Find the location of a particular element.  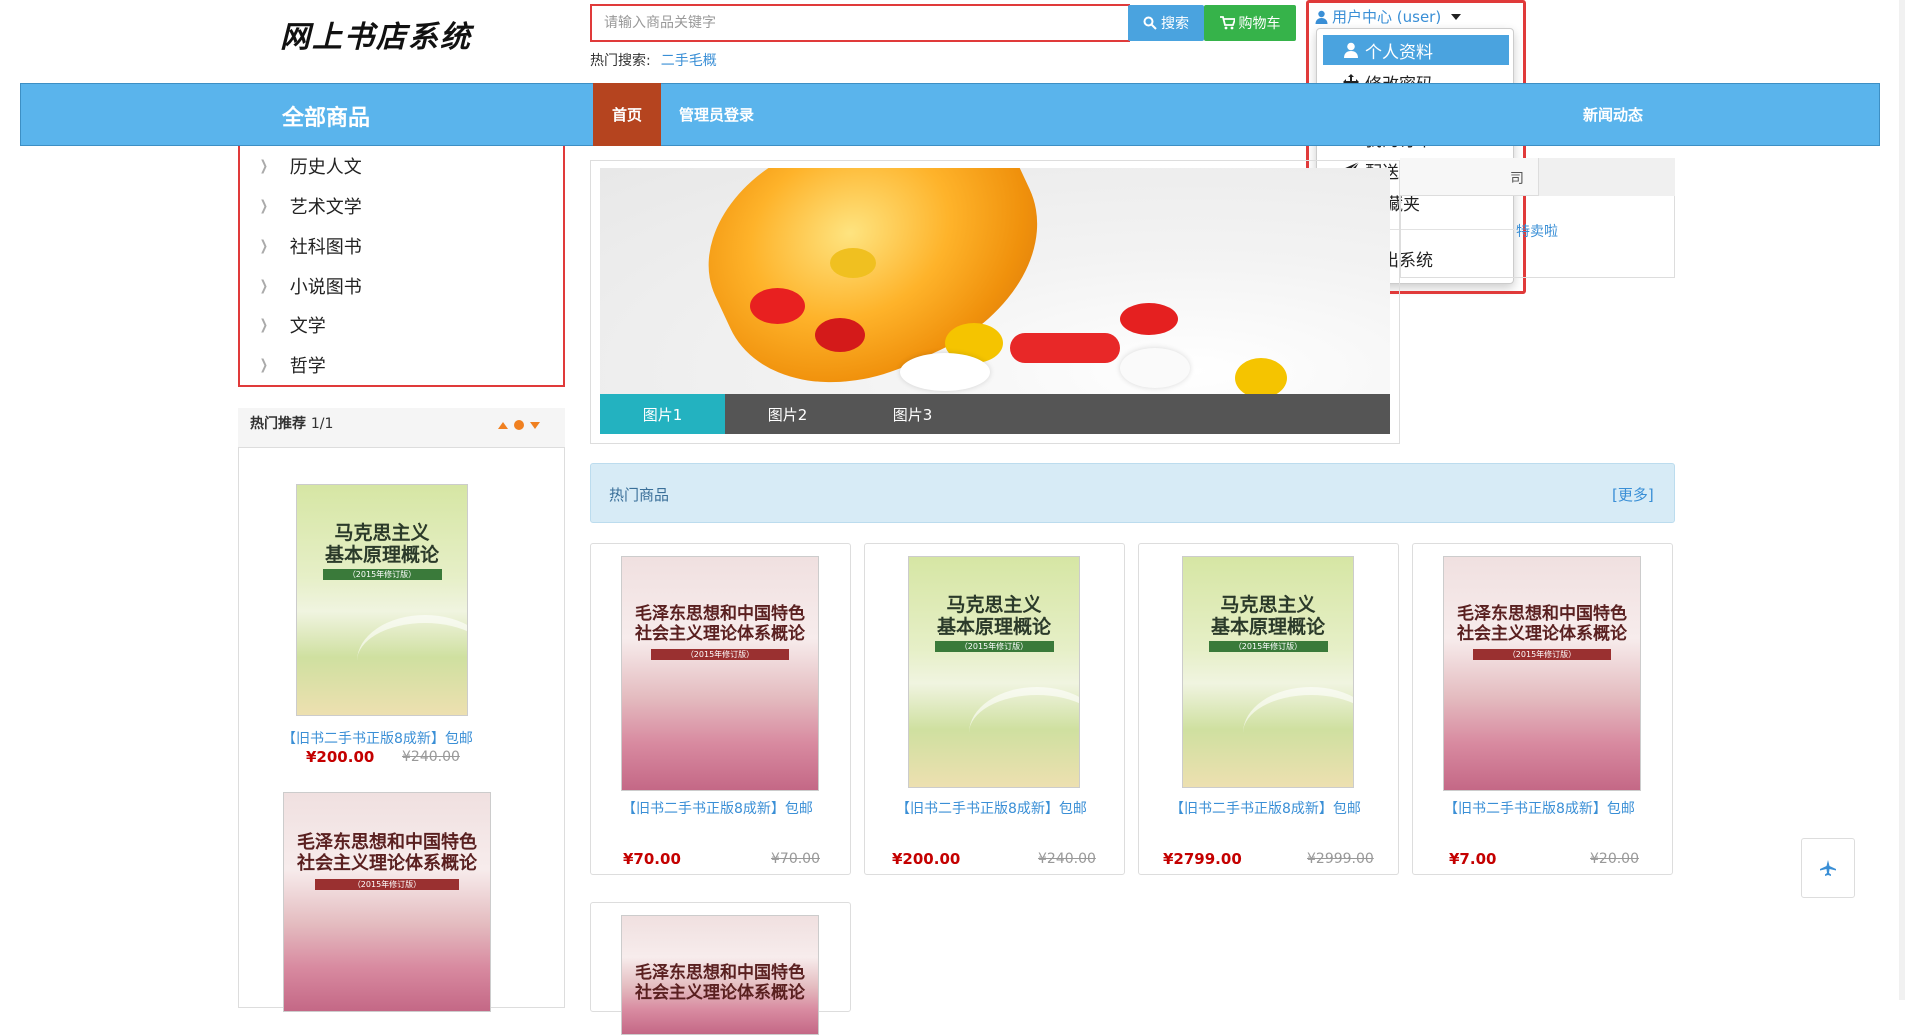

product-old-price: ¥240.00 is located at coordinates (1067, 859).